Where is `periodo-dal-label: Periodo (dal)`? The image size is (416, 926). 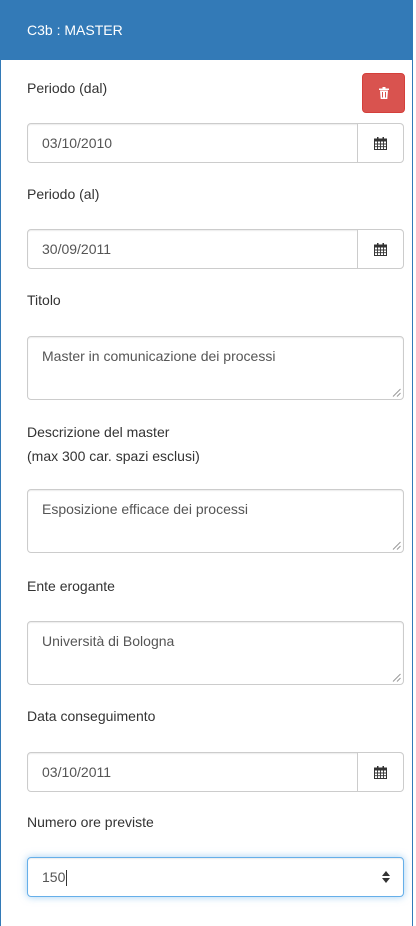
periodo-dal-label: Periodo (dal) is located at coordinates (67, 88).